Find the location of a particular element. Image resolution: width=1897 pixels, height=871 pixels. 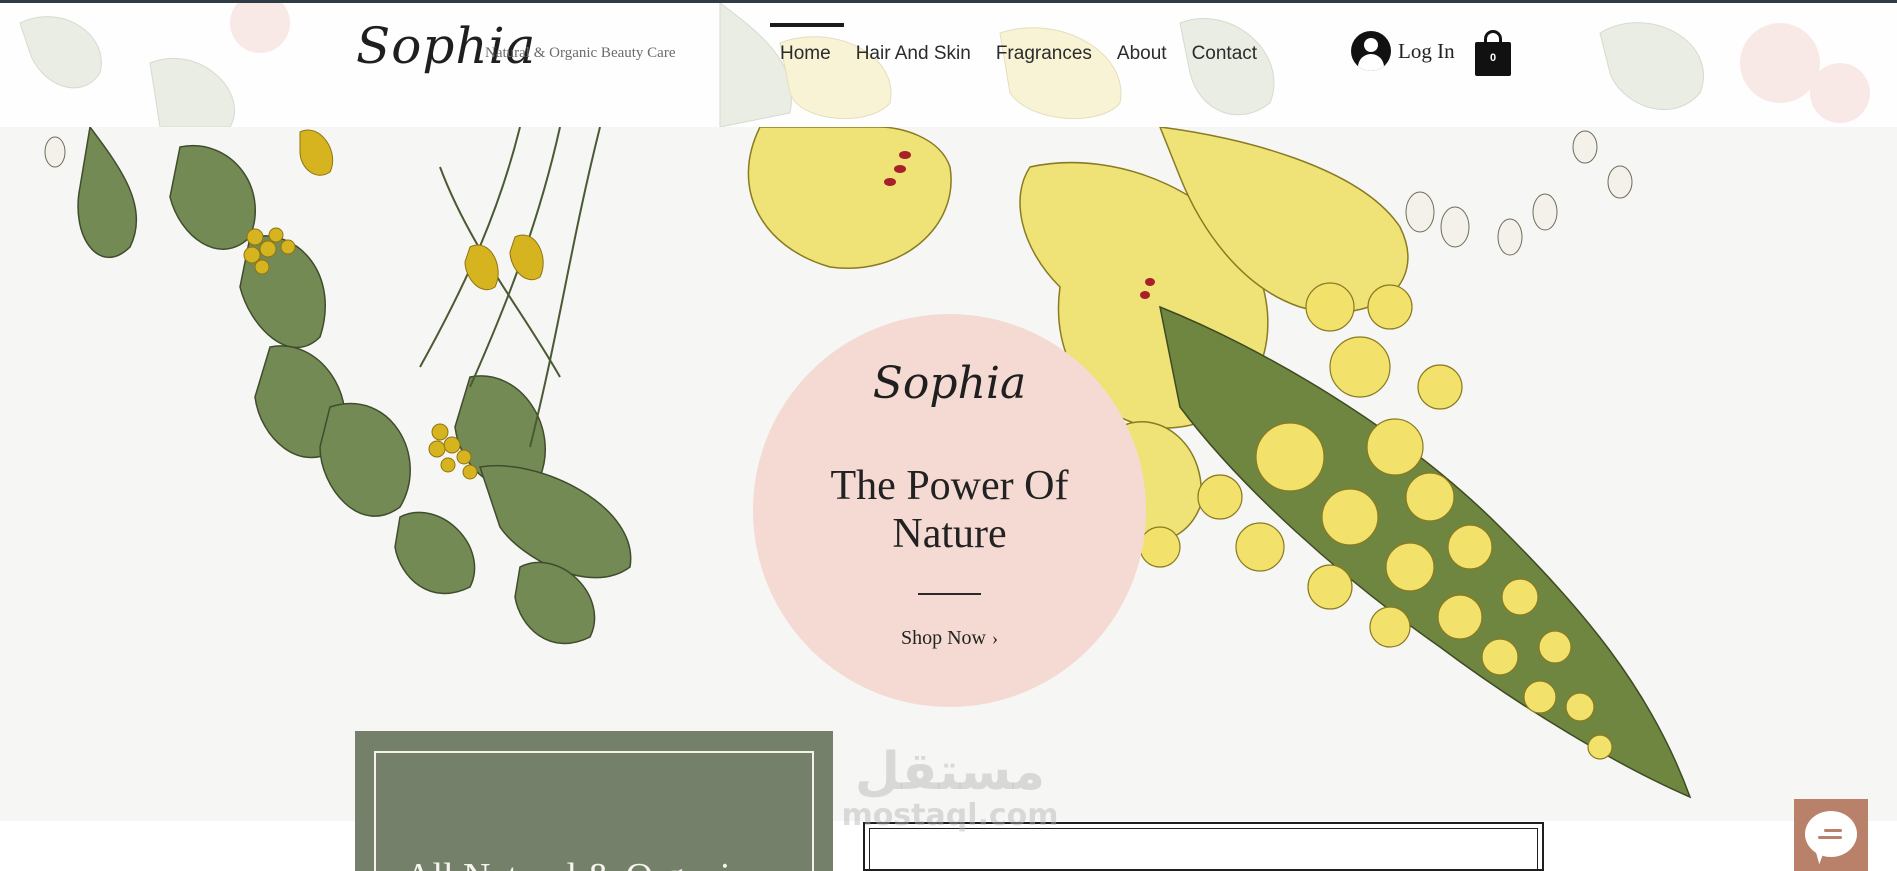

nav-item-contact: Contact is located at coordinates (1227, 53).